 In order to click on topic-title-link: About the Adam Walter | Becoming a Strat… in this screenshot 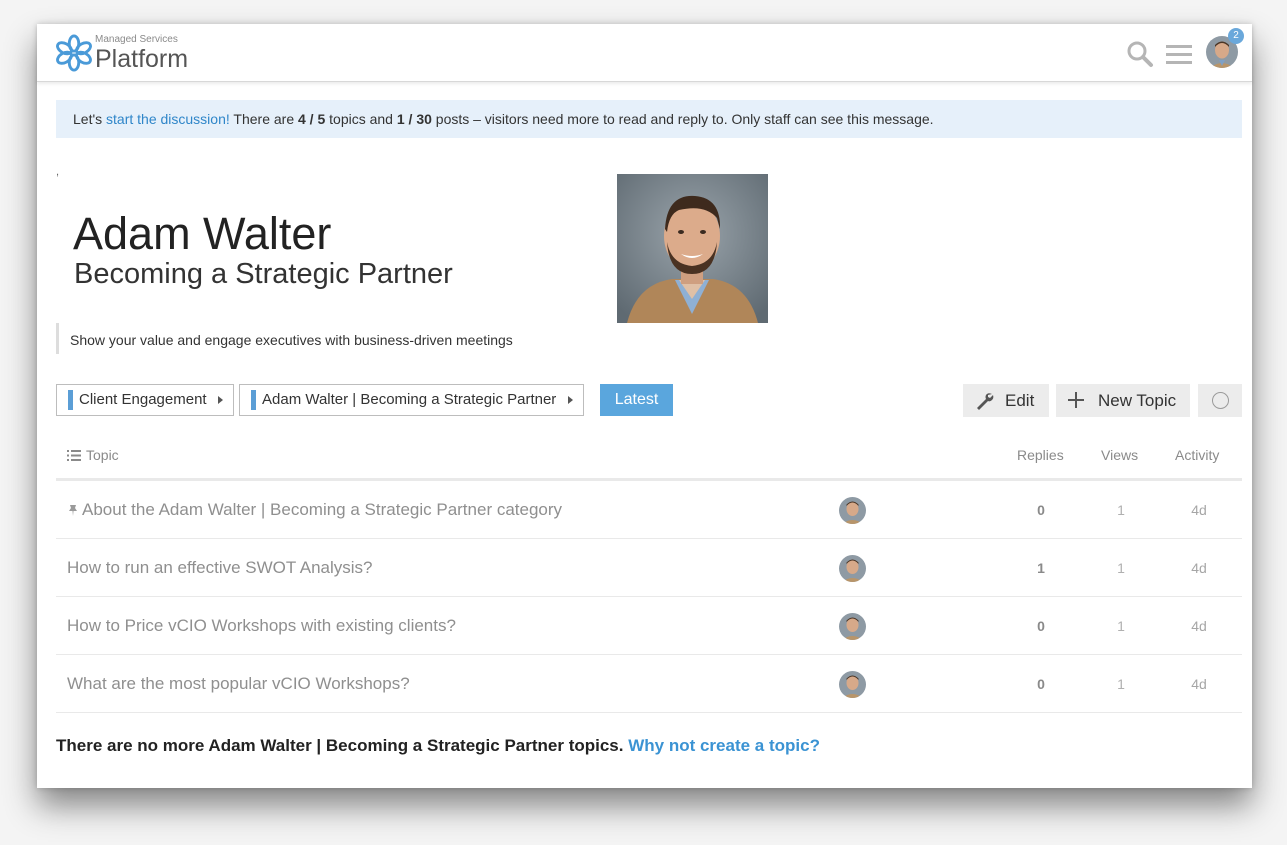, I will do `click(314, 510)`.